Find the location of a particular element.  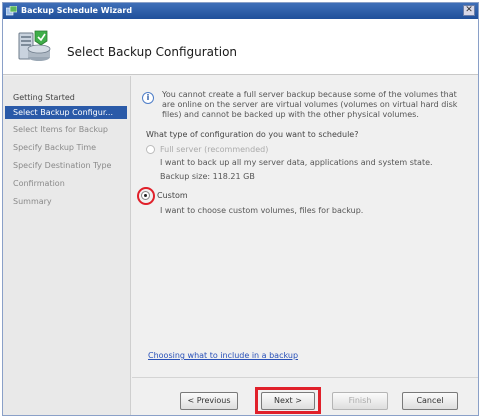

custom-label: Custom is located at coordinates (172, 195).